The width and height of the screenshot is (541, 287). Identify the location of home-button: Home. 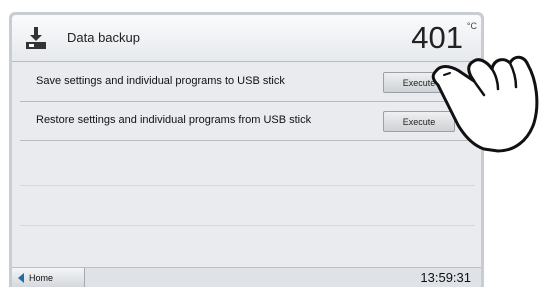
(48, 277).